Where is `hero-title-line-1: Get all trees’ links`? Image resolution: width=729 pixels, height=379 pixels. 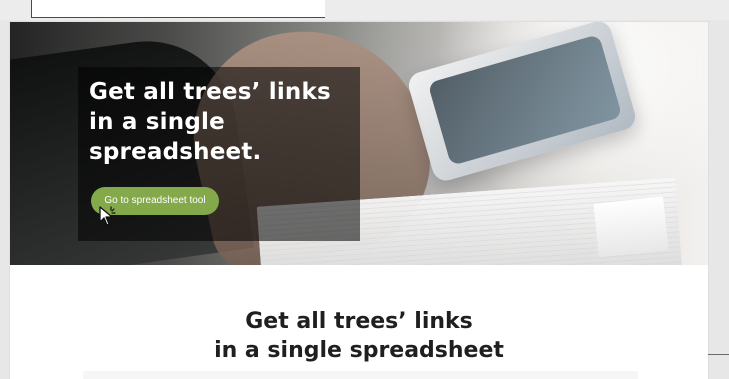 hero-title-line-1: Get all trees’ links is located at coordinates (210, 92).